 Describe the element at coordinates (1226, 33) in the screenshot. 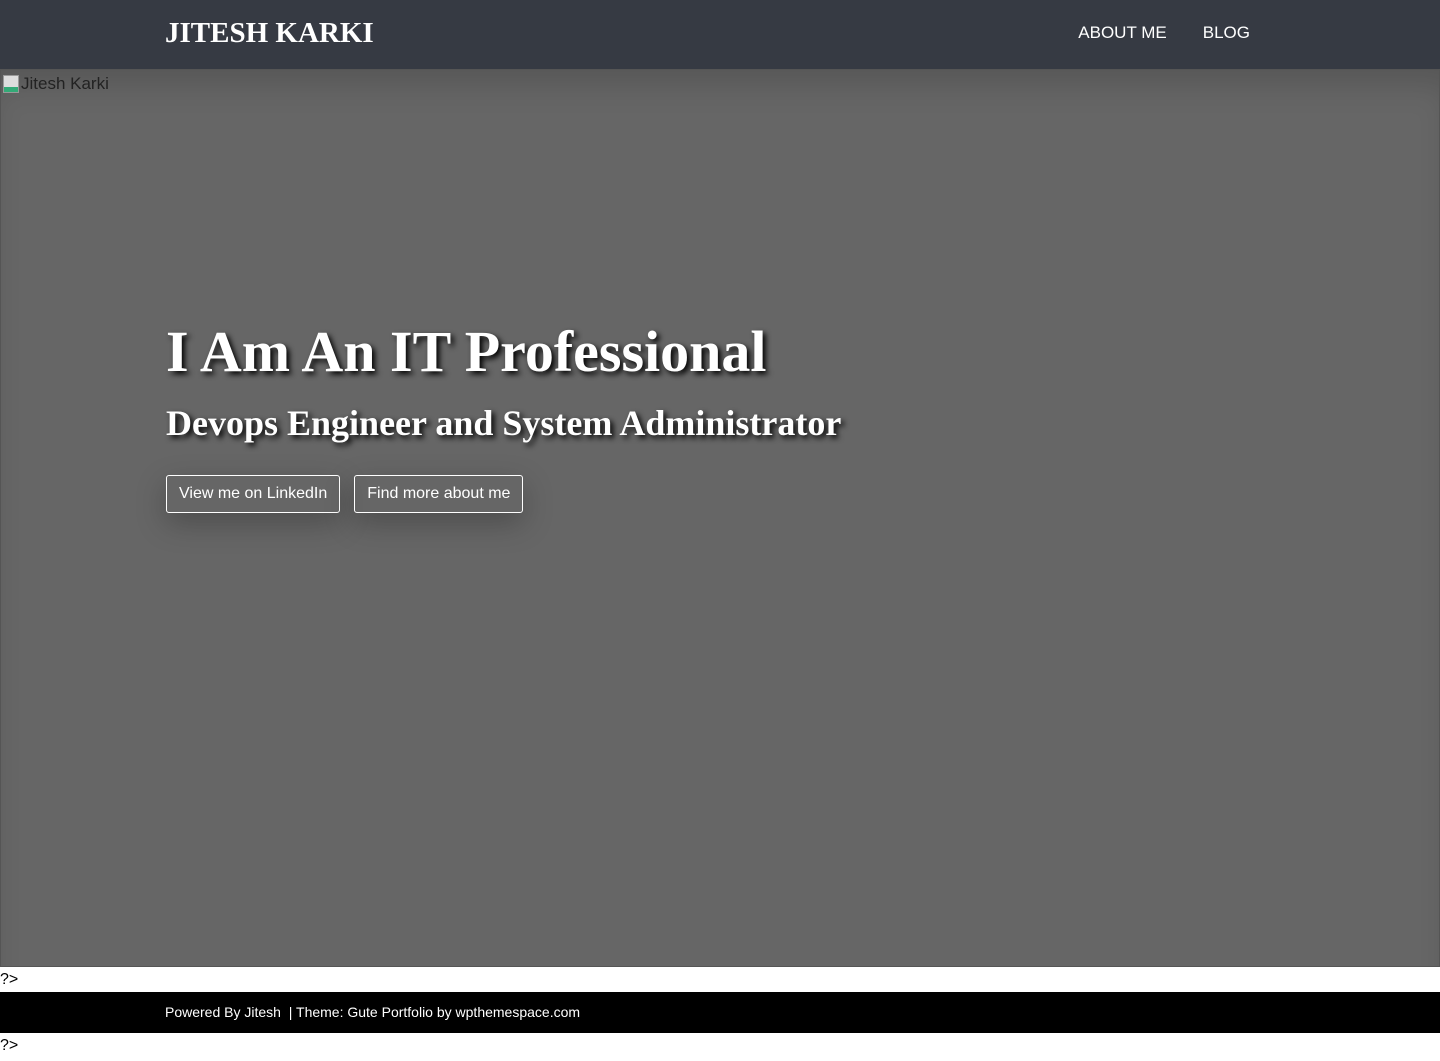

I see `nav-blog: BLOG` at that location.